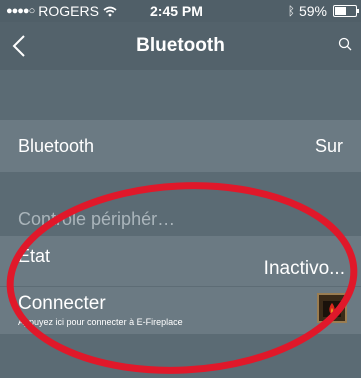 The image size is (361, 378). What do you see at coordinates (176, 11) in the screenshot?
I see `status-time: 2:45 PM` at bounding box center [176, 11].